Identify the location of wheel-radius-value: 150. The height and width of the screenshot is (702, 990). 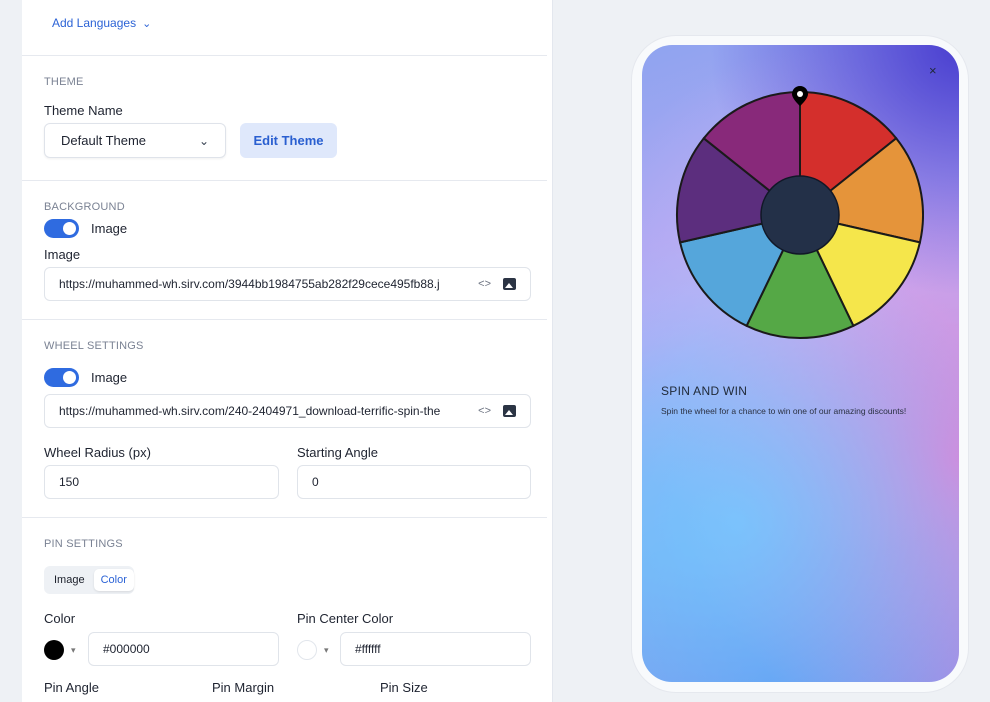
(69, 482).